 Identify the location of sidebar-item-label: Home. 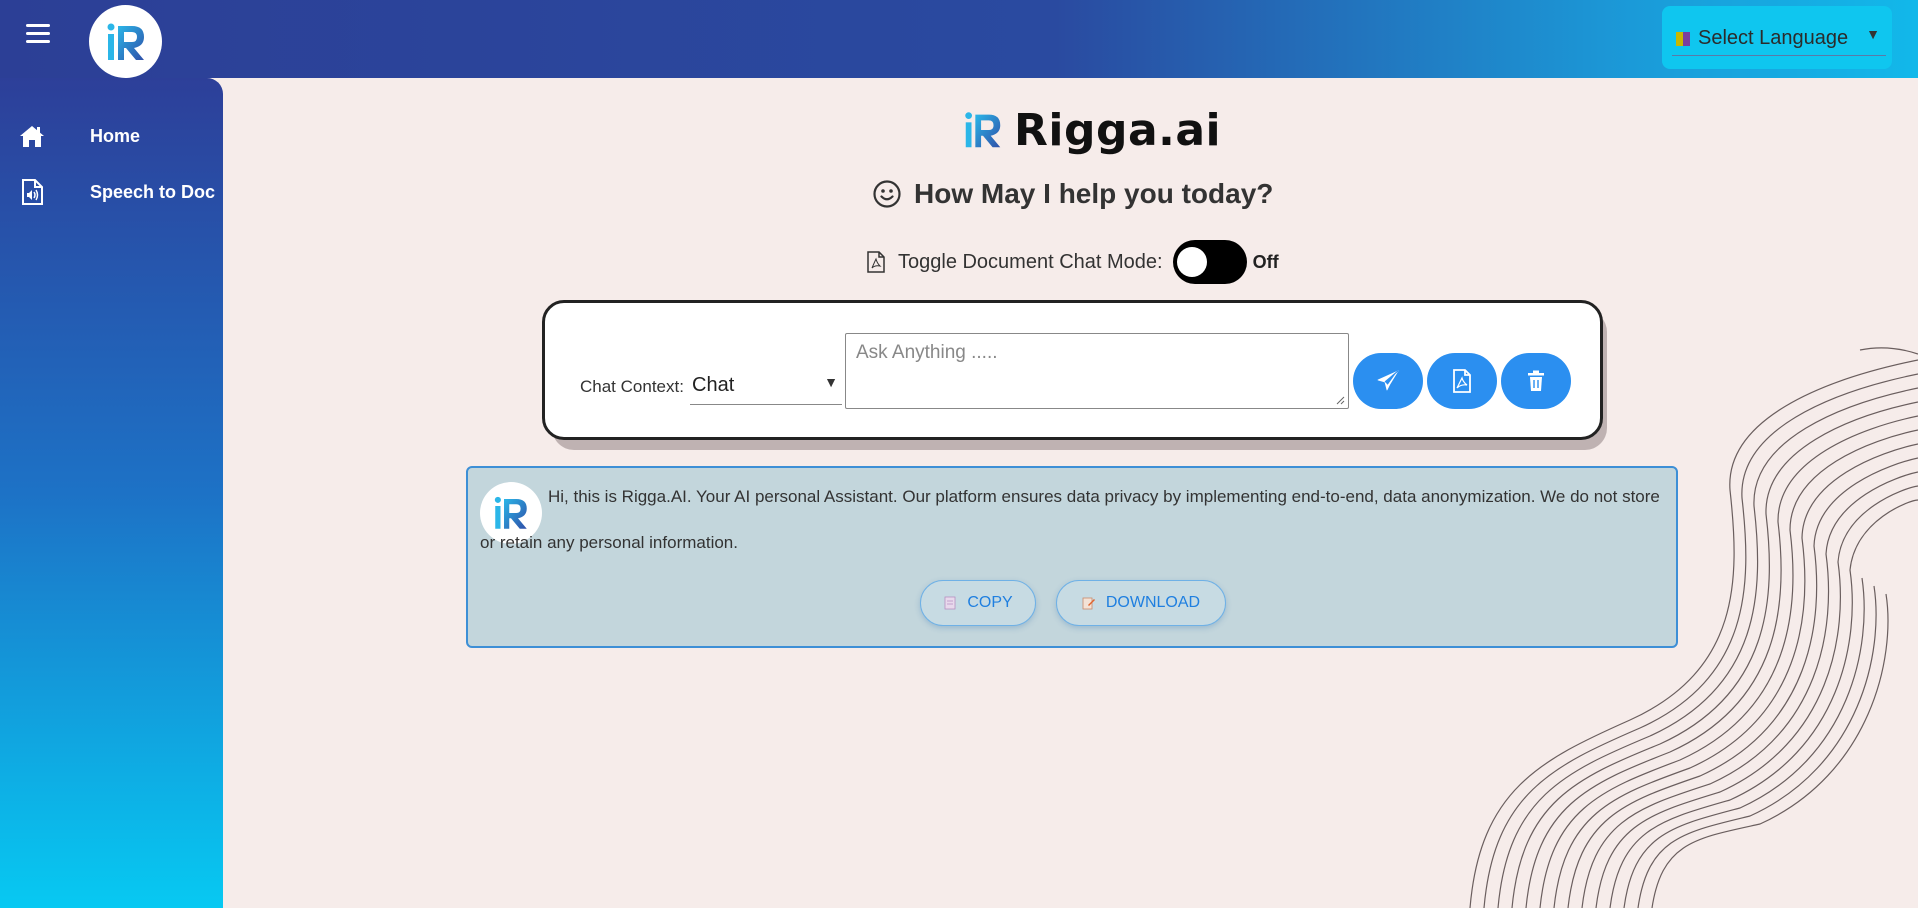
(115, 135).